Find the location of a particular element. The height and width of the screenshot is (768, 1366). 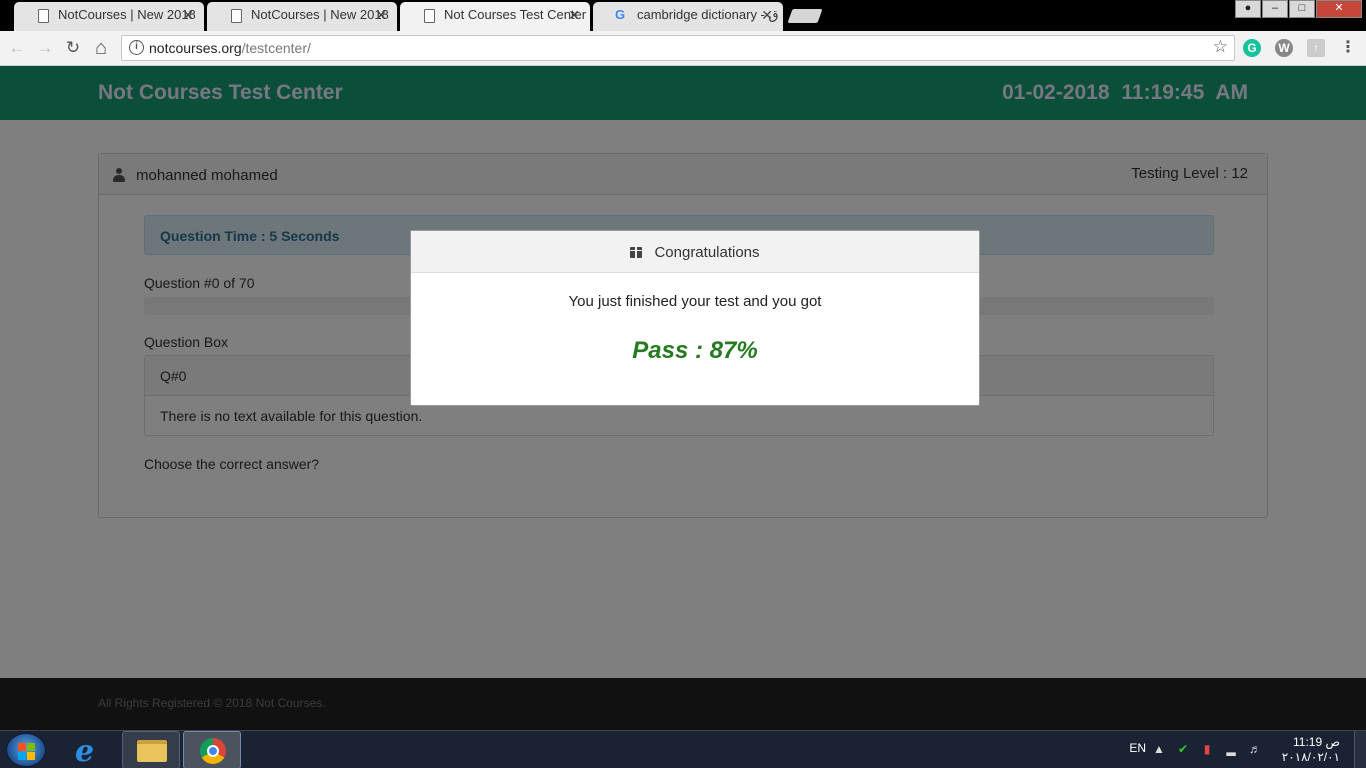

google-icon: G is located at coordinates (620, 14).